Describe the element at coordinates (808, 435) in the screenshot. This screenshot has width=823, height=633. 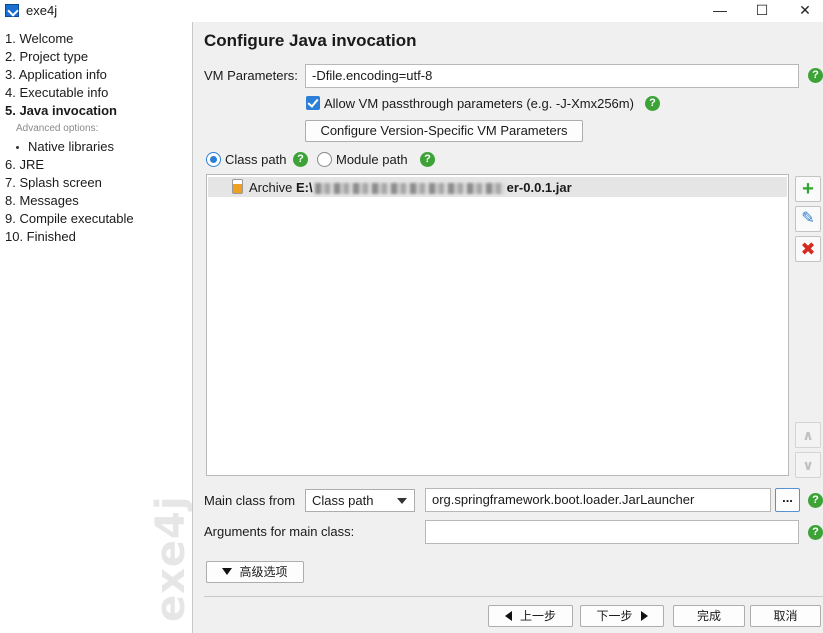
I see `move-up-button: ∧` at that location.